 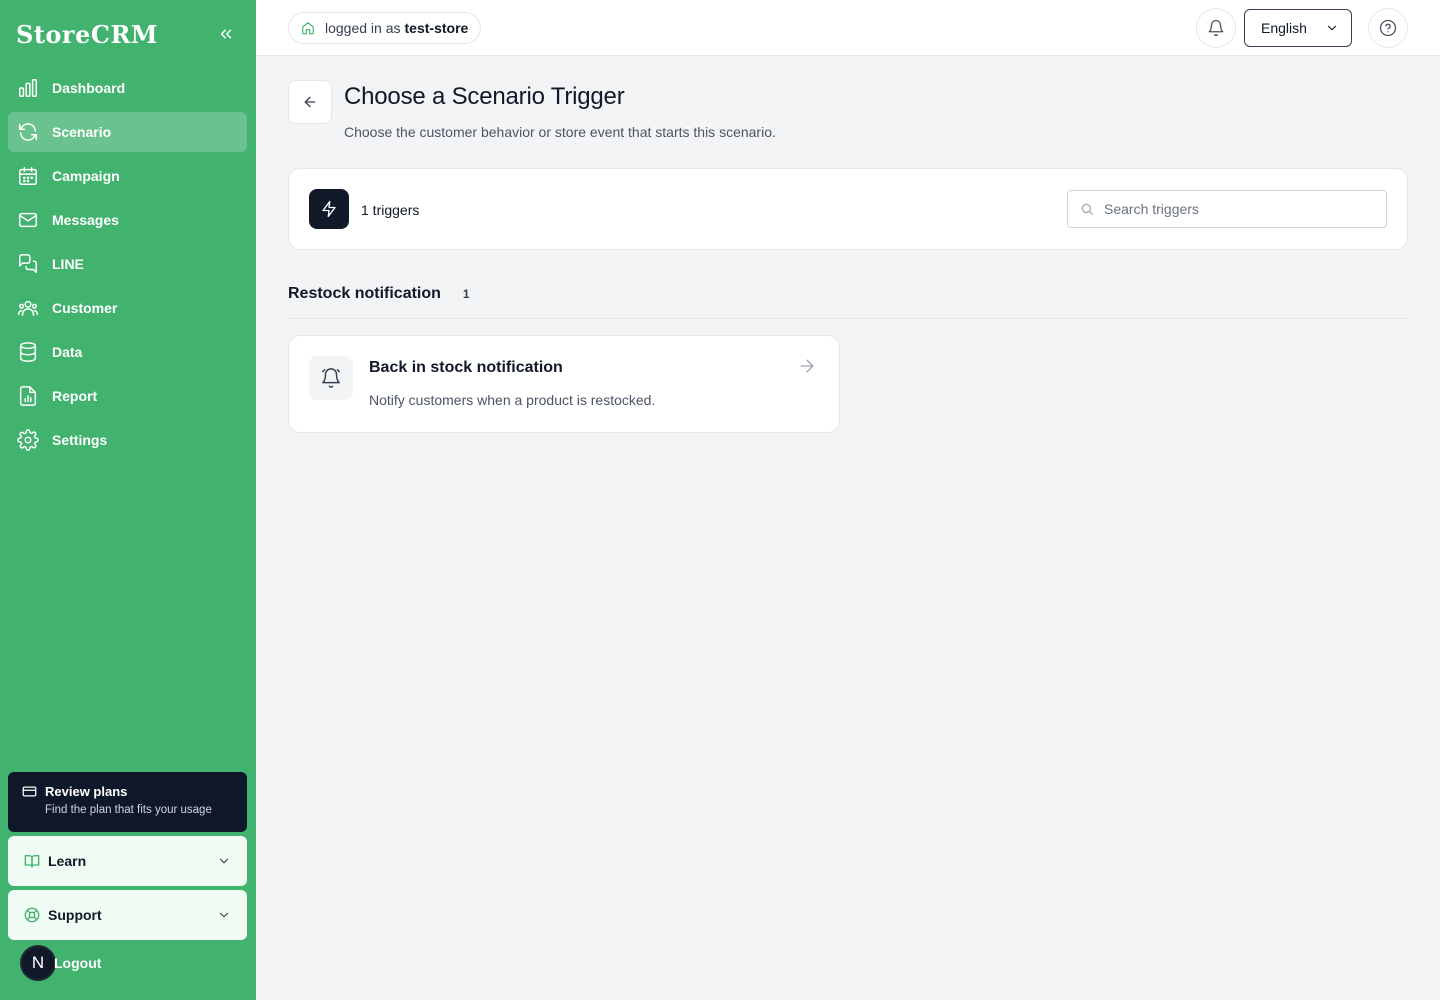 I want to click on sidebar-item-label: Report, so click(x=75, y=396).